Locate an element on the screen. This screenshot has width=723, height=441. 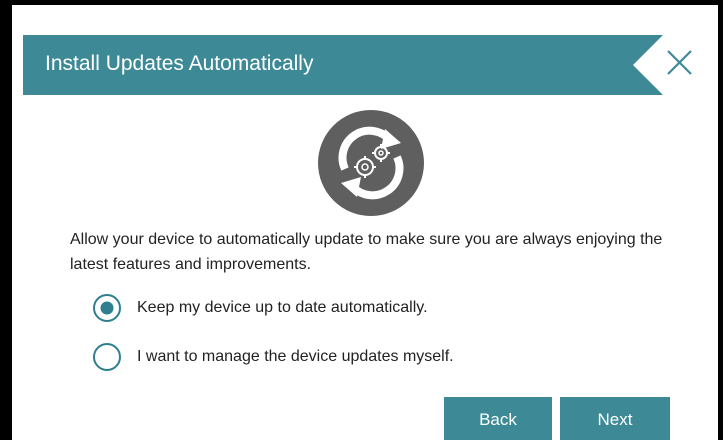
update-gears-icon is located at coordinates (371, 163).